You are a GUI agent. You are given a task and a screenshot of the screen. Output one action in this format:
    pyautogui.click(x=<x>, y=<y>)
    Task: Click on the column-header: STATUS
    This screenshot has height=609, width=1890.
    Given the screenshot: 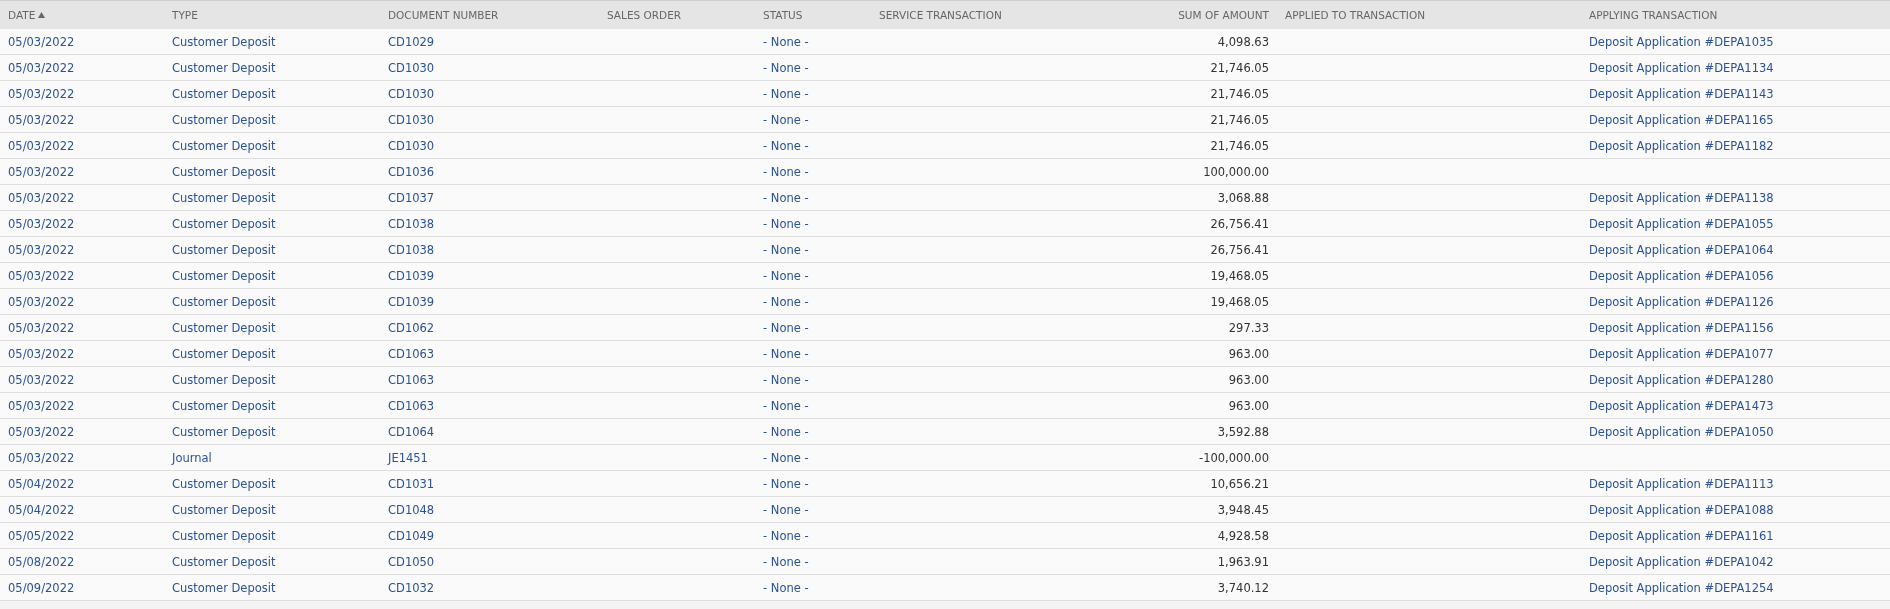 What is the action you would take?
    pyautogui.click(x=783, y=15)
    